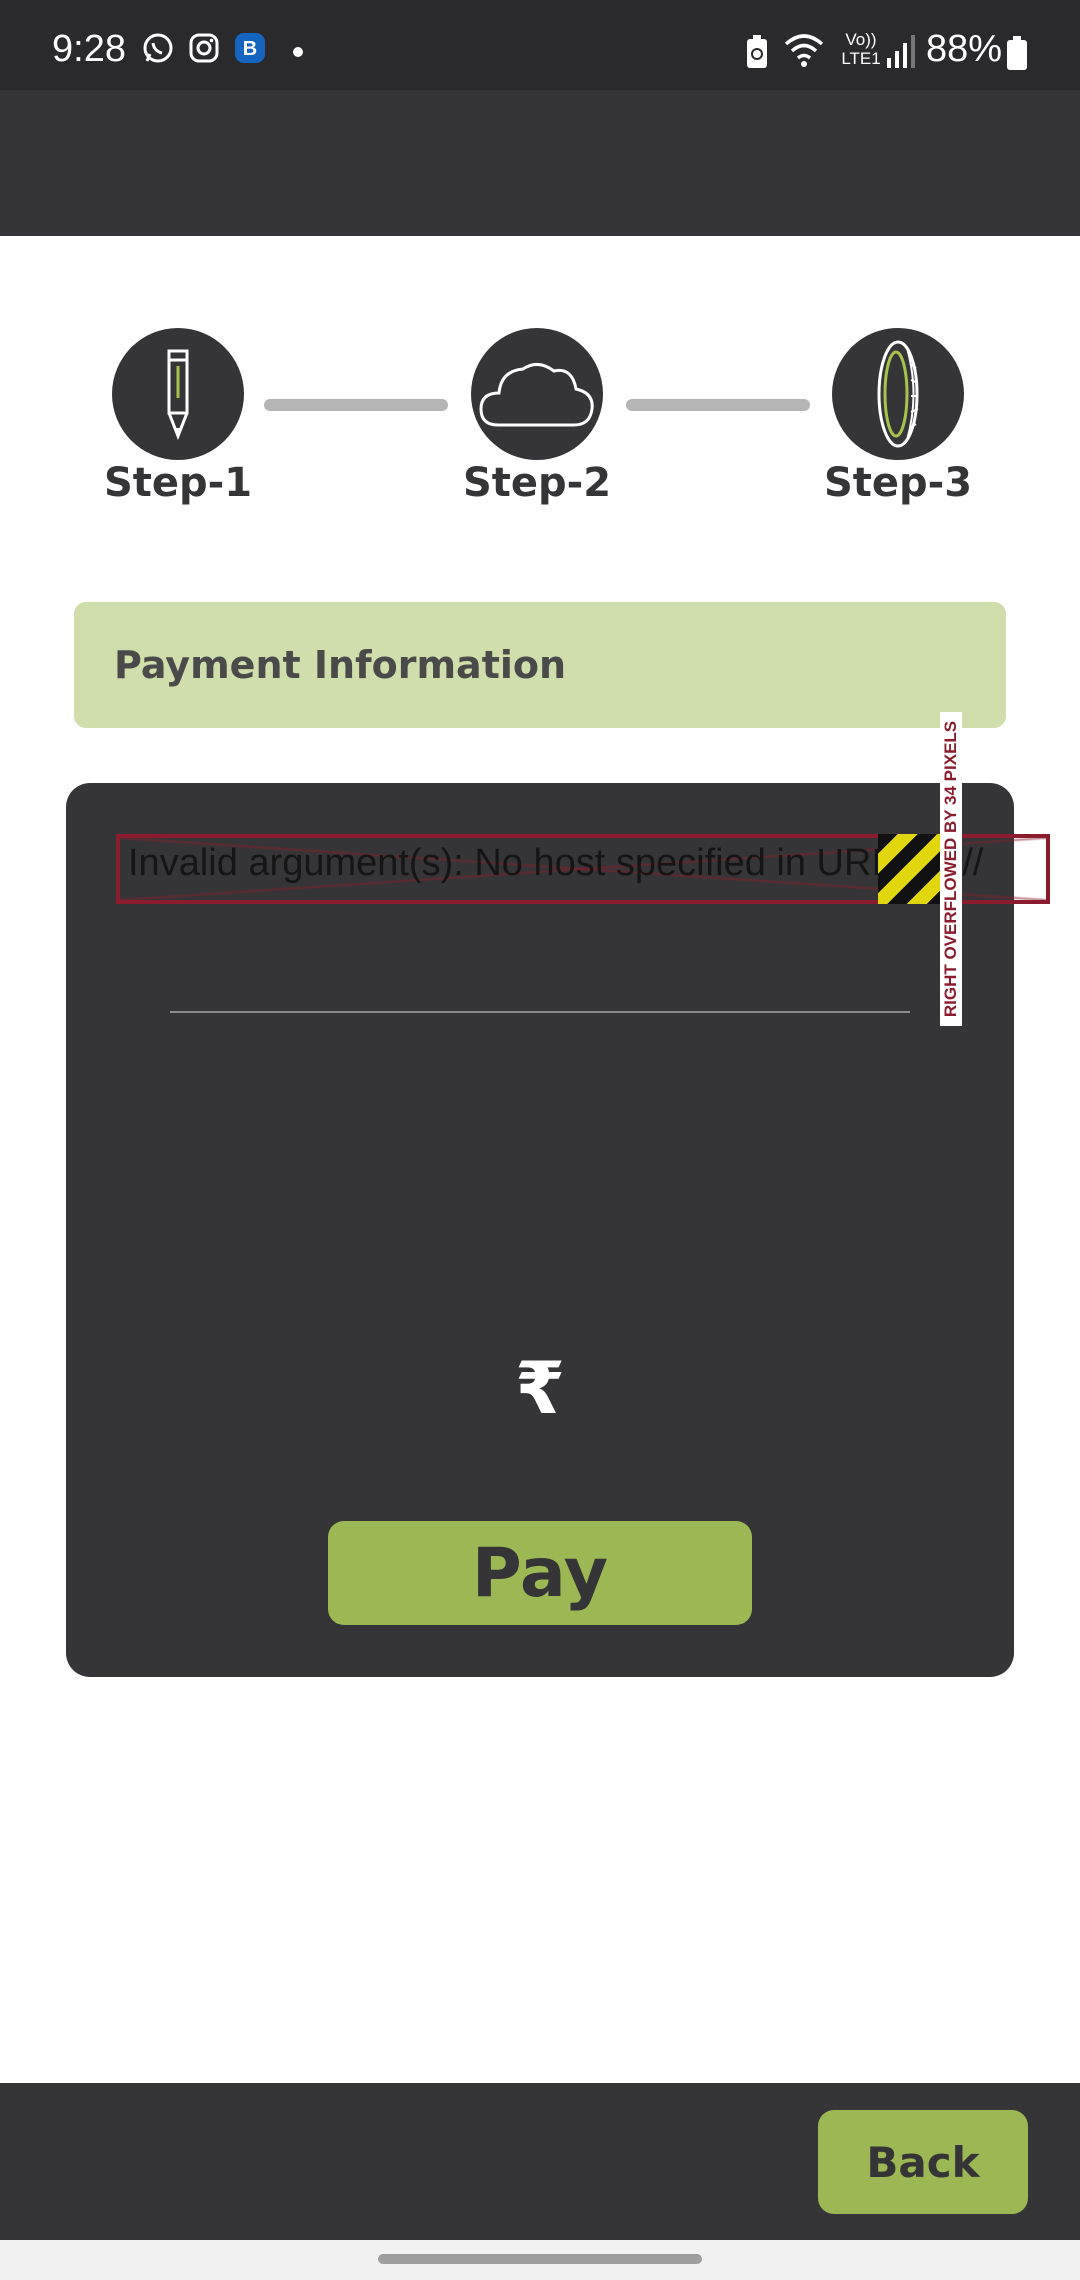 The image size is (1080, 2280). What do you see at coordinates (910, 869) in the screenshot?
I see `overflow-hazard-stripe` at bounding box center [910, 869].